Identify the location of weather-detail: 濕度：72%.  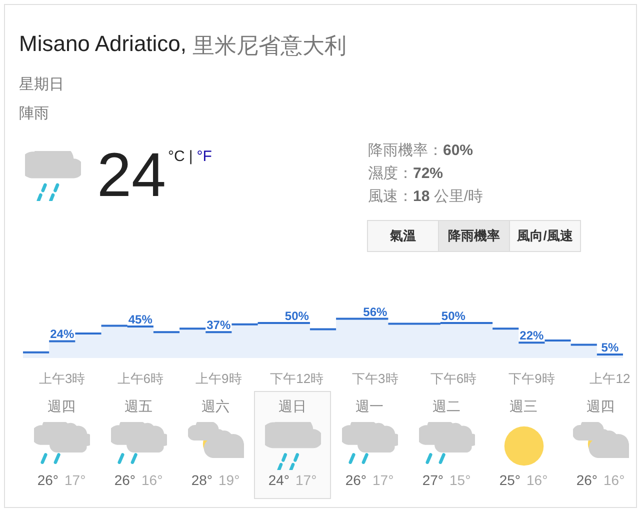
(406, 173).